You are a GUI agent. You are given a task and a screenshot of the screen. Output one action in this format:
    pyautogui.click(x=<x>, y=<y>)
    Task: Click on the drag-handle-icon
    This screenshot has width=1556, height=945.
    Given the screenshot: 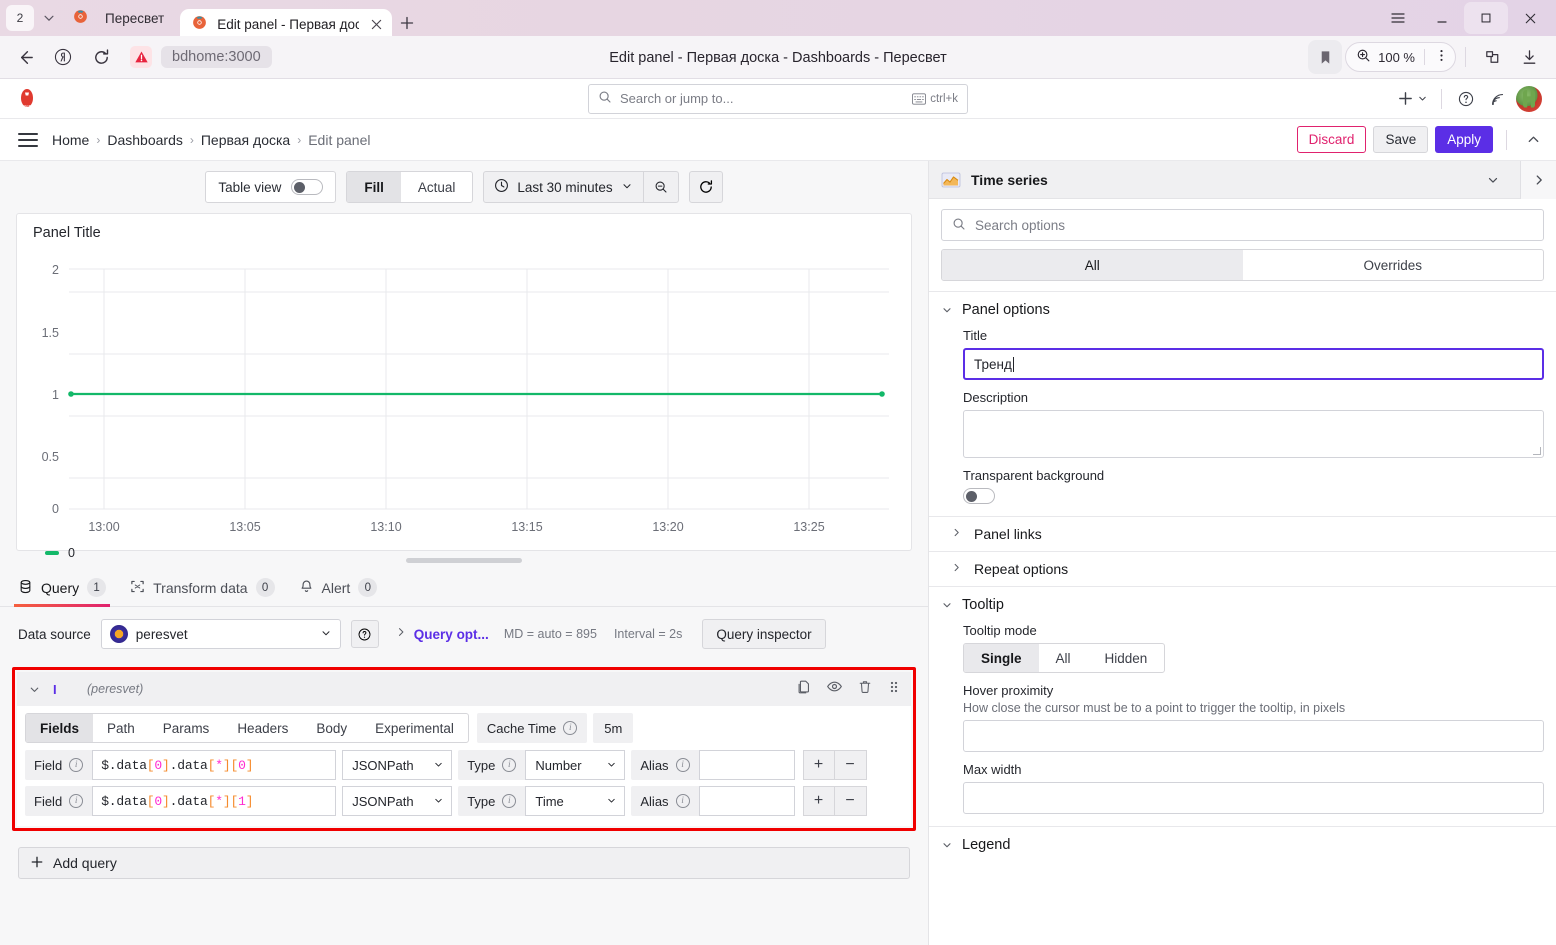 What is the action you would take?
    pyautogui.click(x=894, y=689)
    